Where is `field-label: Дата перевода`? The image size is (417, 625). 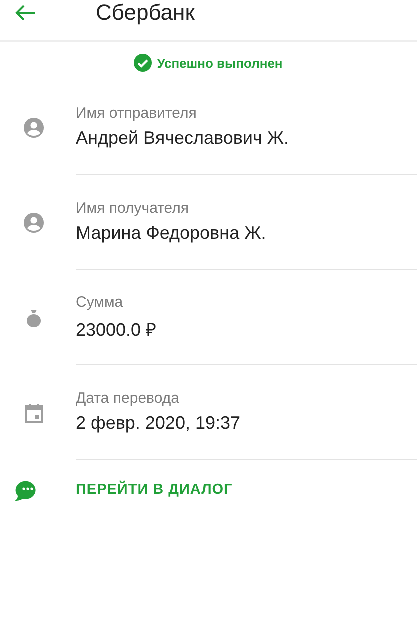 field-label: Дата перевода is located at coordinates (128, 398).